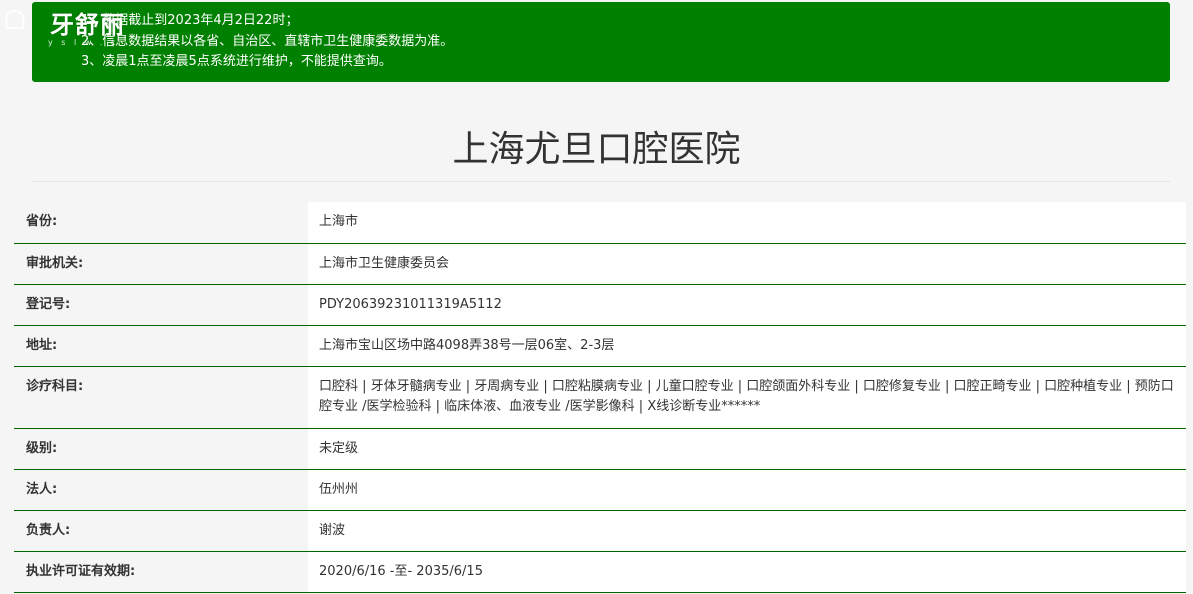 The image size is (1193, 594). I want to click on table-row: 执业许可证有效期: 2020/6/16 -至- 2035/6/15, so click(600, 572).